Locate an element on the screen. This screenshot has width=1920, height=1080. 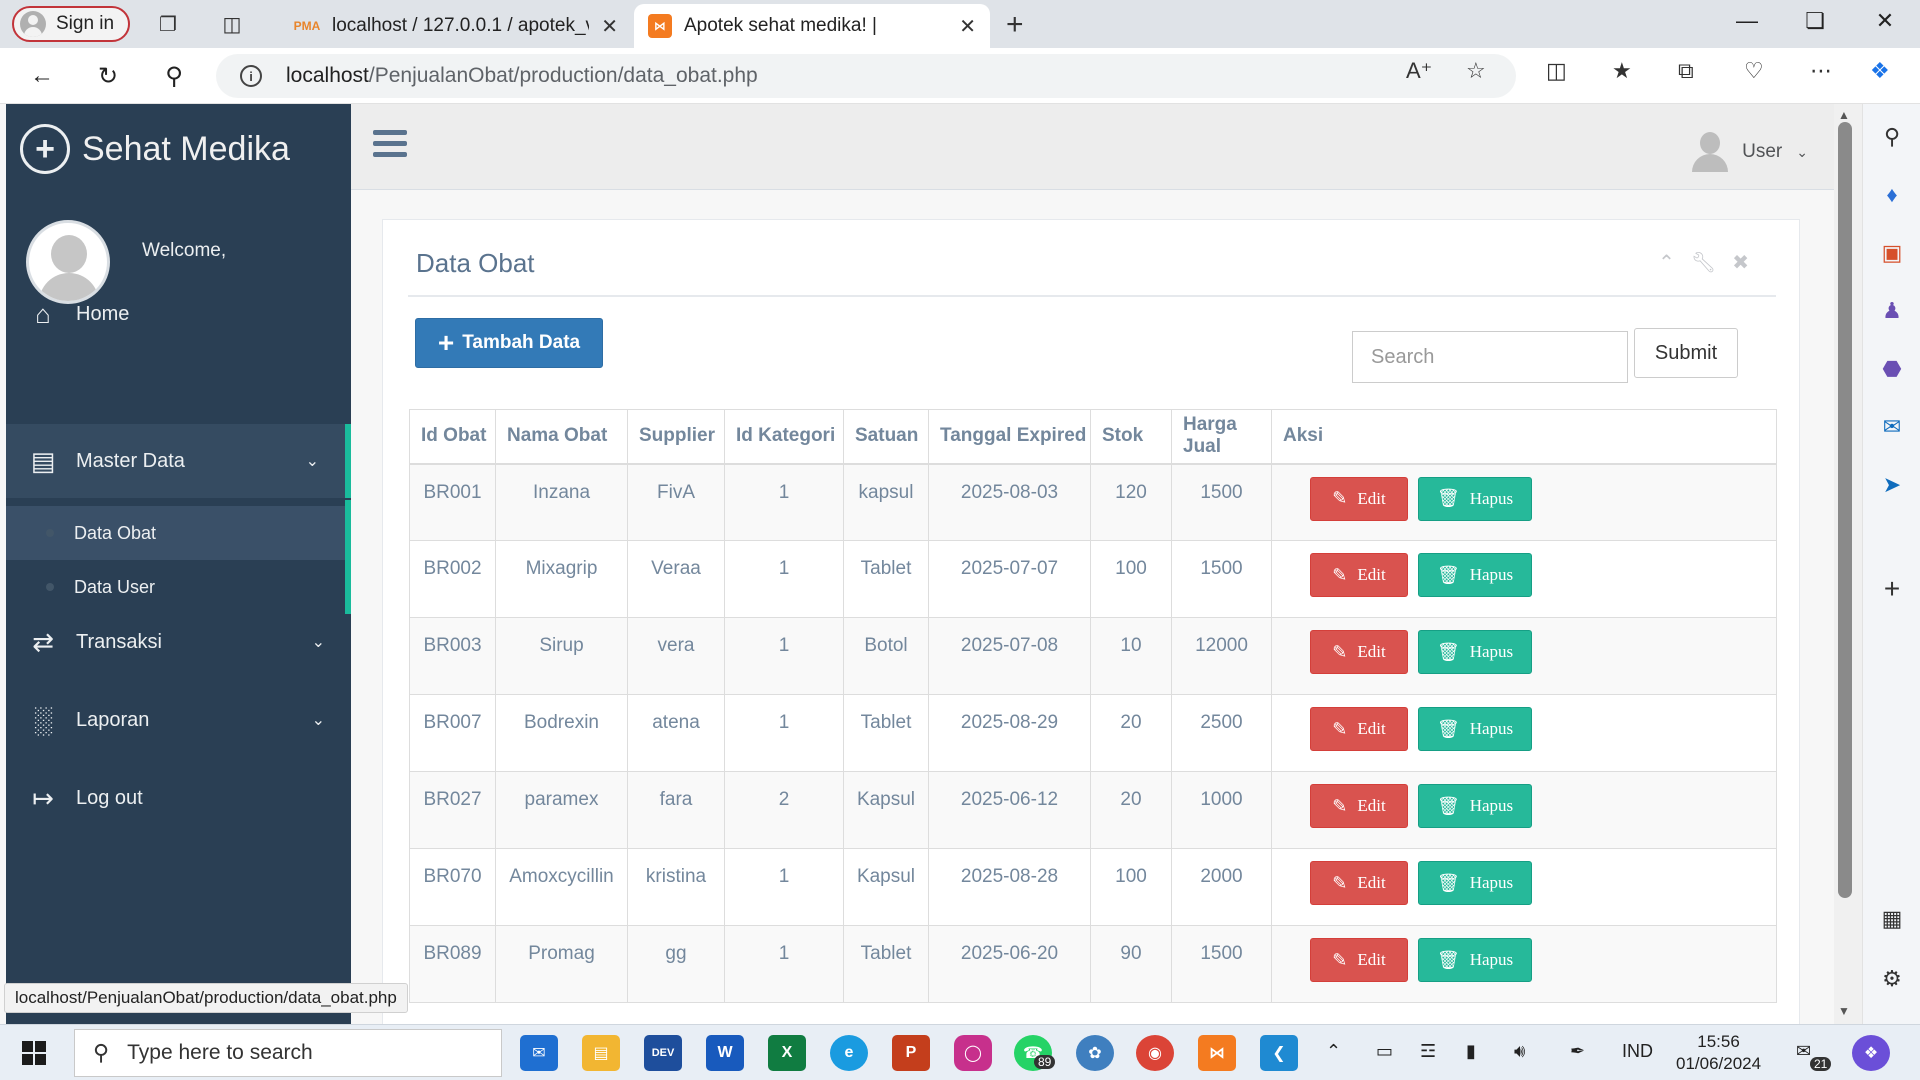
browser-essentials-icon: ♡ is located at coordinates (1754, 71).